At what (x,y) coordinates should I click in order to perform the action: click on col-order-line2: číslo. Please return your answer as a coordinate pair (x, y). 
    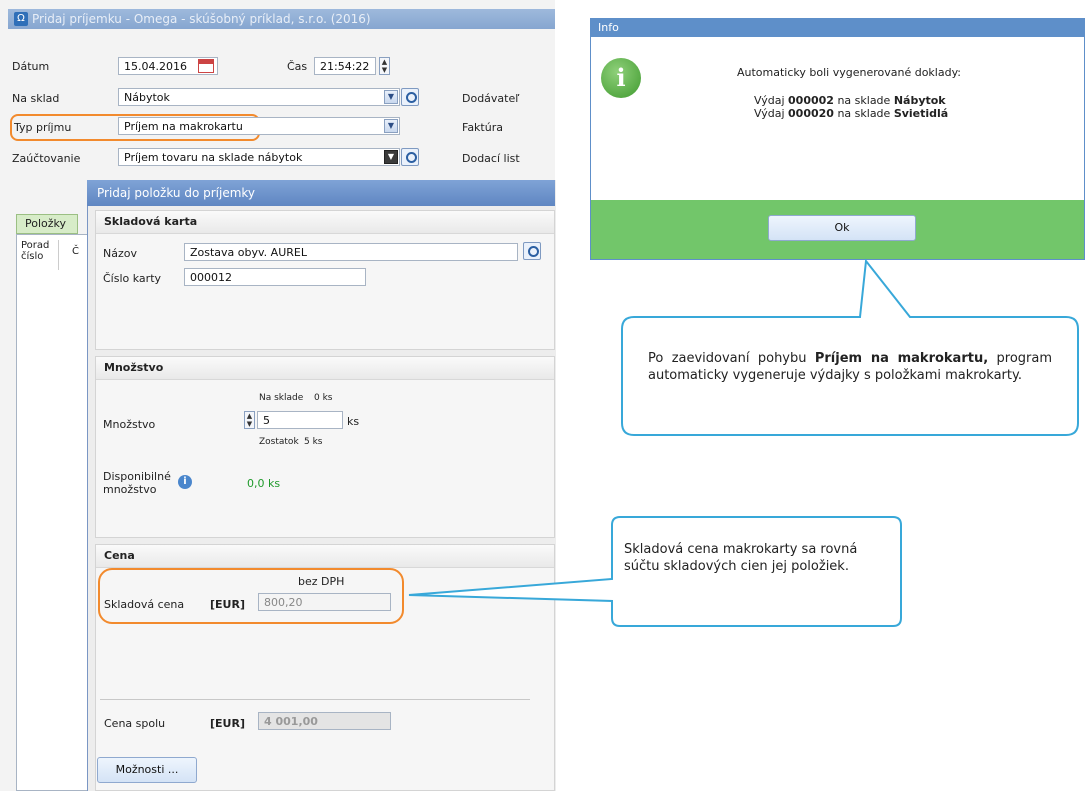
    Looking at the image, I should click on (32, 256).